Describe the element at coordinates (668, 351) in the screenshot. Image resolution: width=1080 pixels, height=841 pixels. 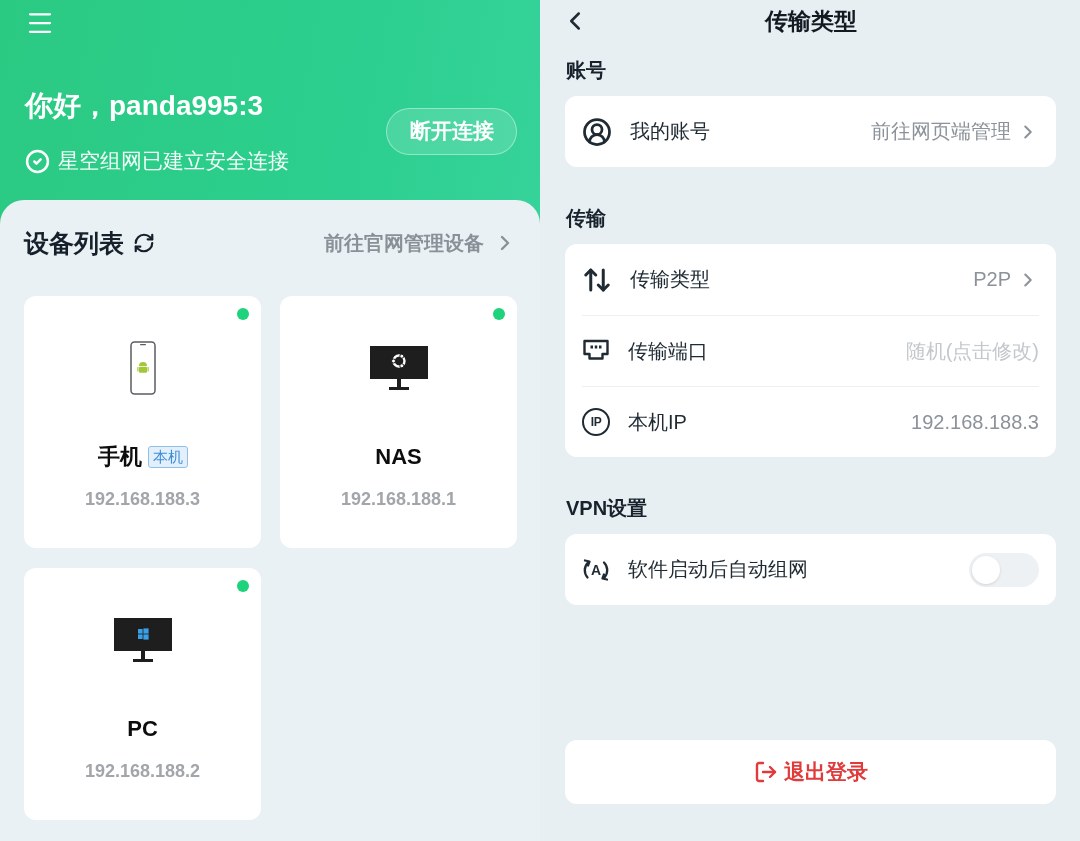
I see `row-label: 传输端口` at that location.